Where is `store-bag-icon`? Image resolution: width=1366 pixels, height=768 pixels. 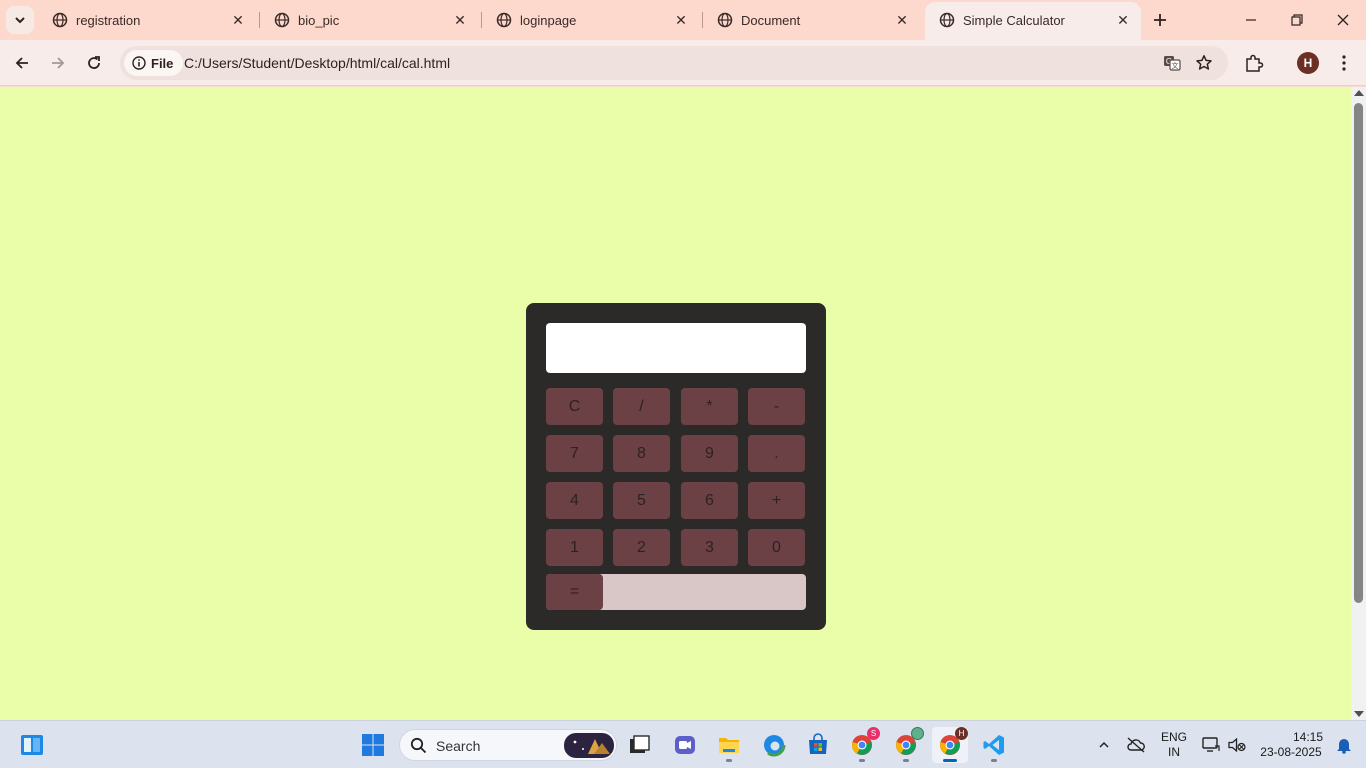 store-bag-icon is located at coordinates (818, 743).